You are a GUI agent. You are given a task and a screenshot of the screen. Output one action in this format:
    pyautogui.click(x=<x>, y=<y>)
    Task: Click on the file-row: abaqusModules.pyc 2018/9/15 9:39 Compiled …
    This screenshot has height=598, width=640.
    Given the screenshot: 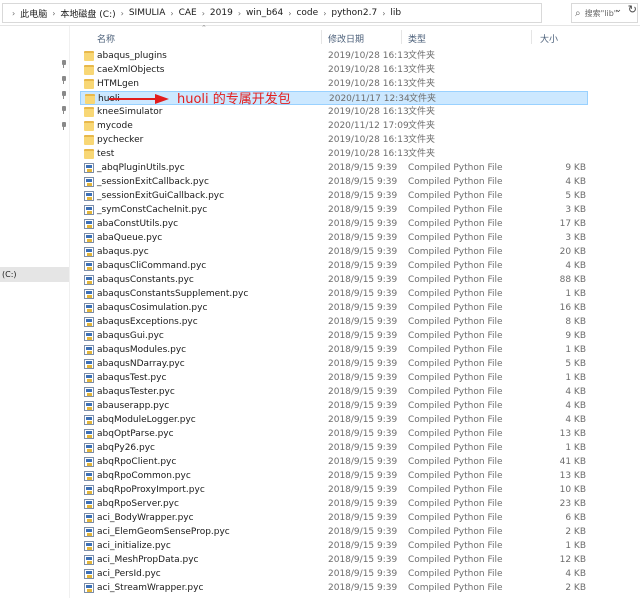 What is the action you would take?
    pyautogui.click(x=334, y=350)
    